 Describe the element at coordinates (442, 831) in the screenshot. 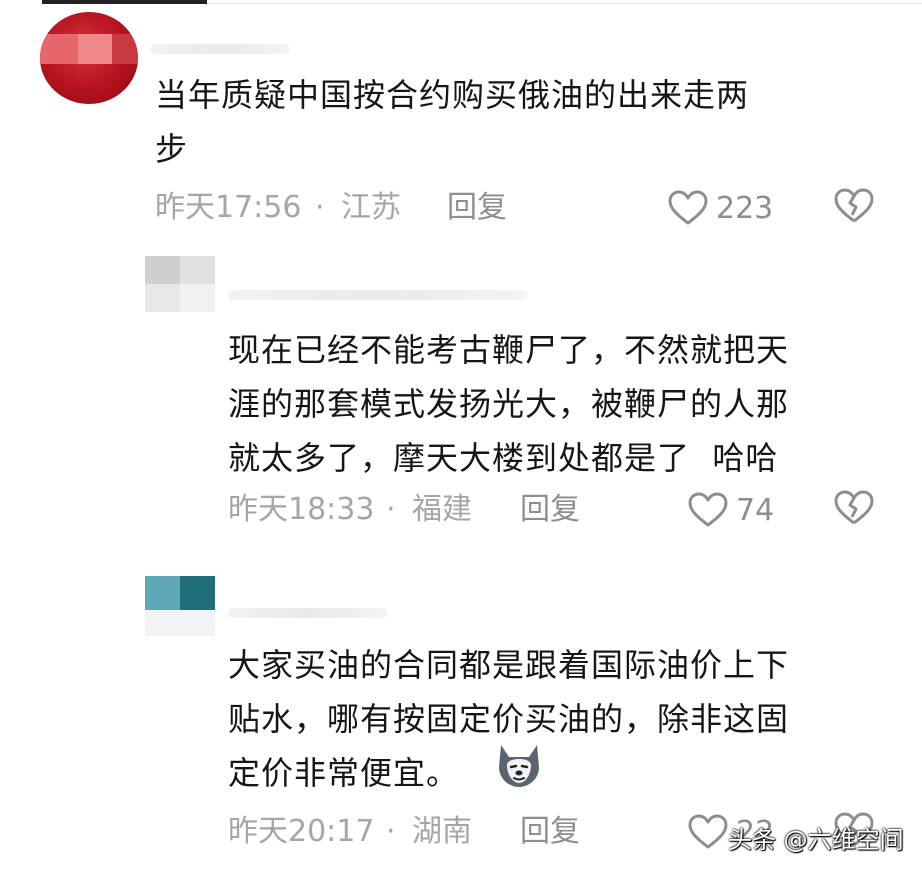

I see `comment-location: 湖南` at that location.